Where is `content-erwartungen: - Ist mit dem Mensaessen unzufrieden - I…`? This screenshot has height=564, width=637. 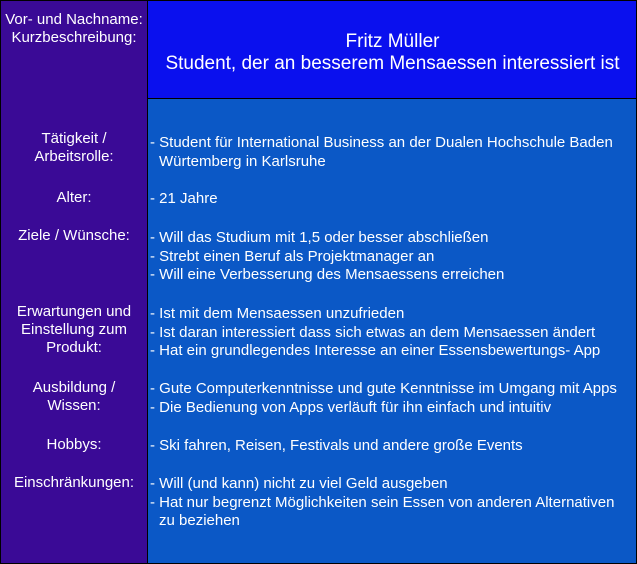
content-erwartungen: - Ist mit dem Mensaessen unzufrieden - I… is located at coordinates (375, 332).